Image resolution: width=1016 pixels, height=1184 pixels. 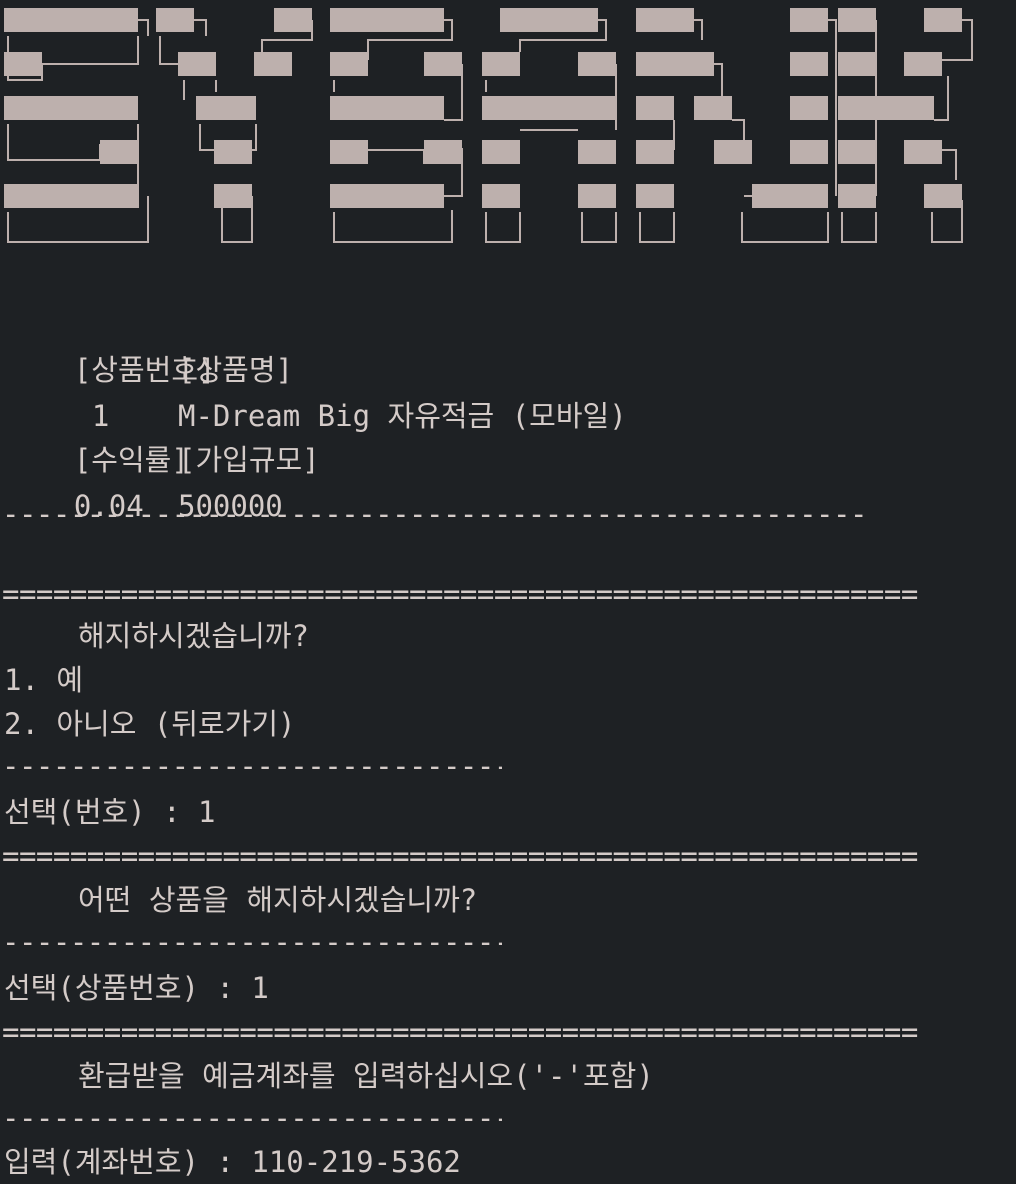 What do you see at coordinates (143, 481) in the screenshot?
I see `product-detail-row: 0.04 500000` at bounding box center [143, 481].